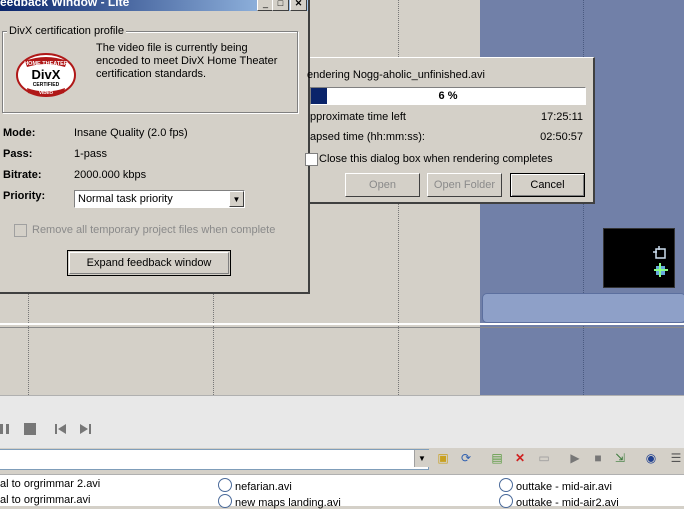  I want to click on bitrate-label: Bitrate:, so click(22, 175).